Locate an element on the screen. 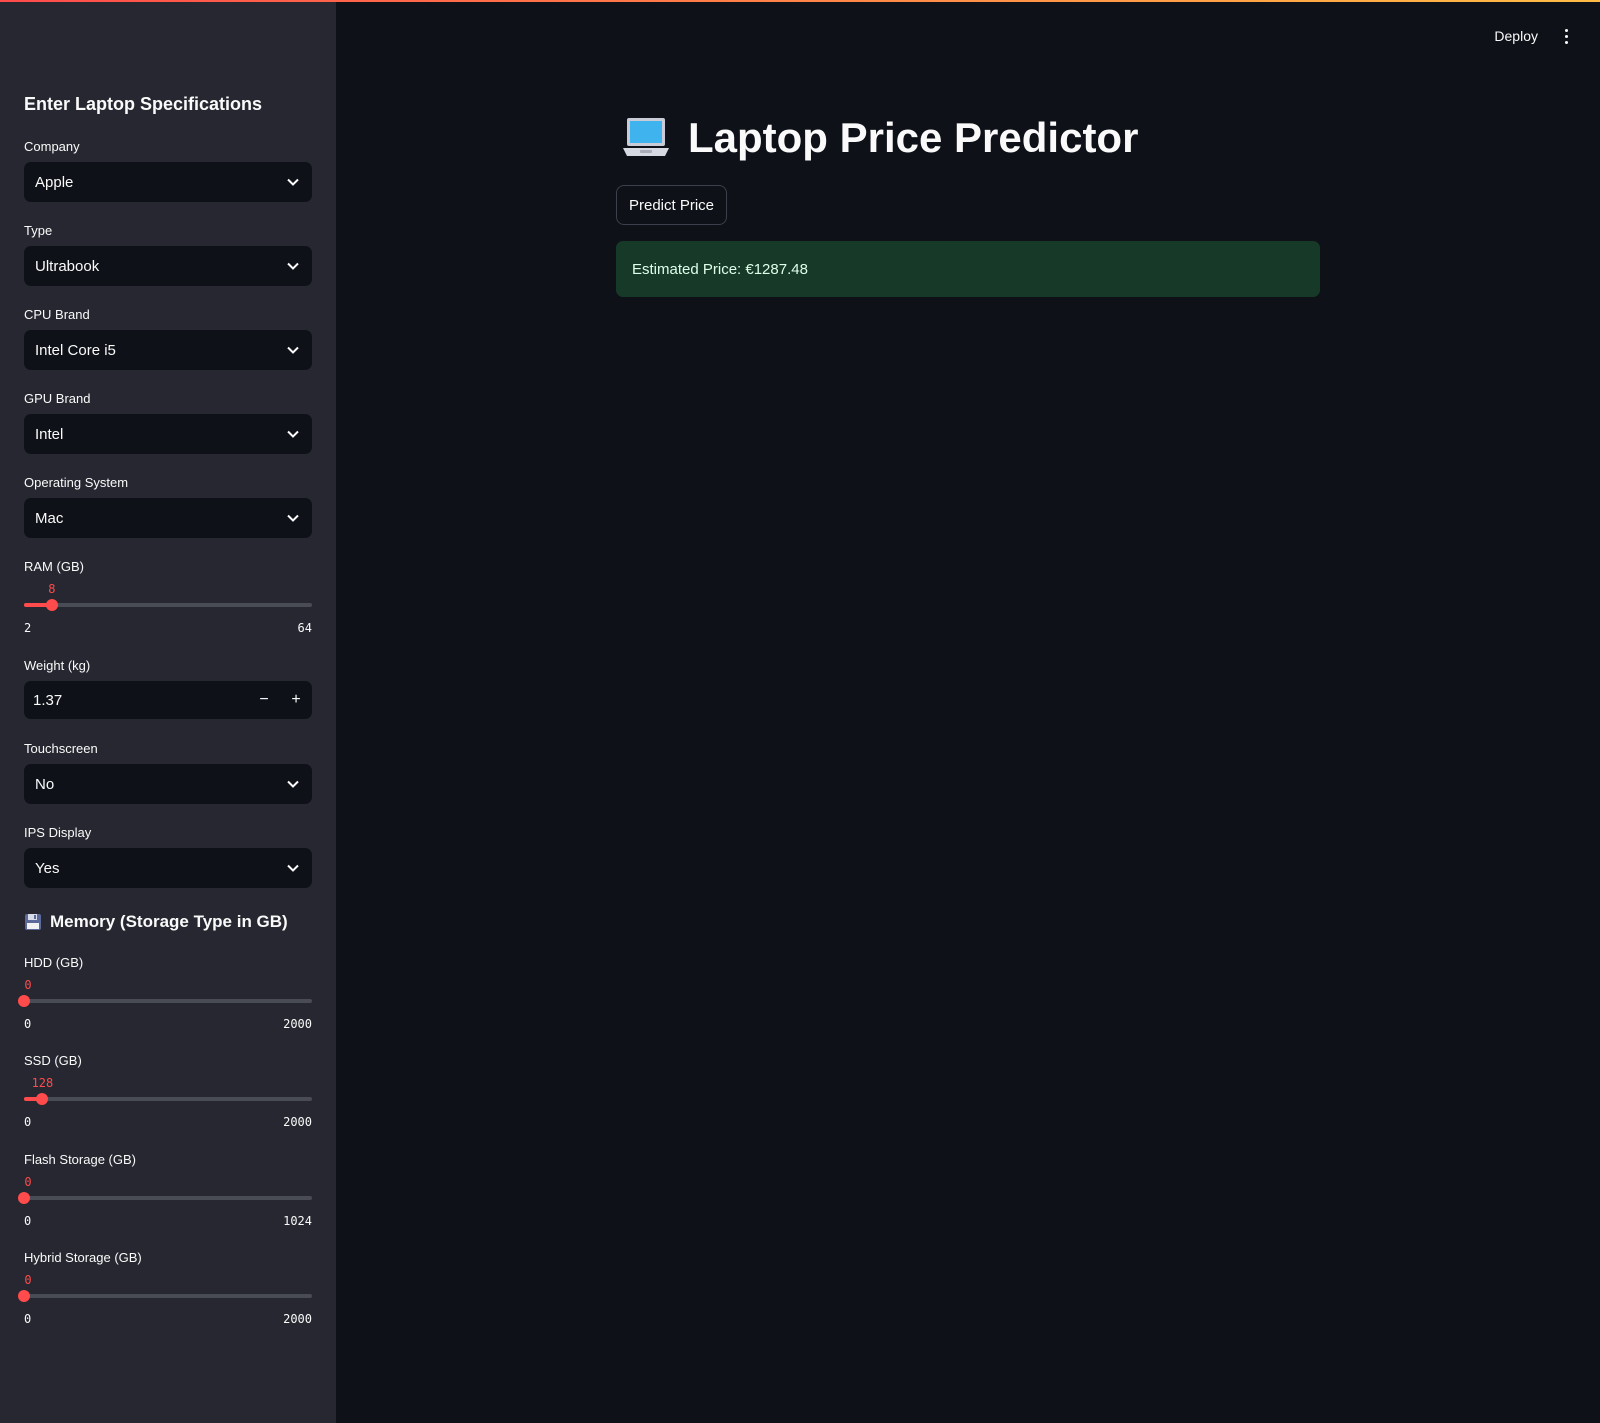 The image size is (1600, 1423). ips-label: IPS Display is located at coordinates (58, 832).